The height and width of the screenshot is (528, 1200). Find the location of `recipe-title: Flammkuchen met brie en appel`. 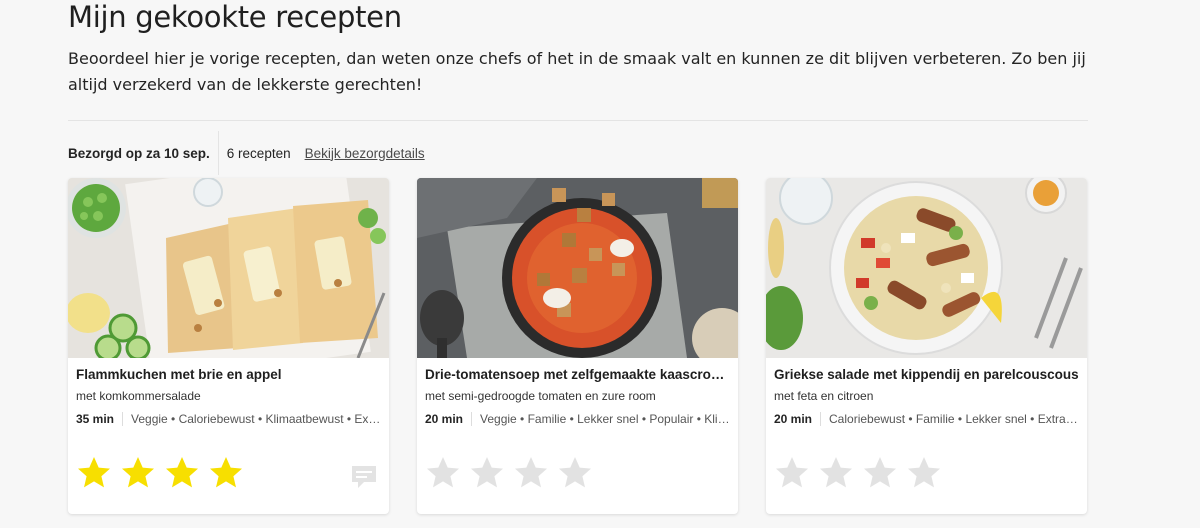

recipe-title: Flammkuchen met brie en appel is located at coordinates (228, 374).